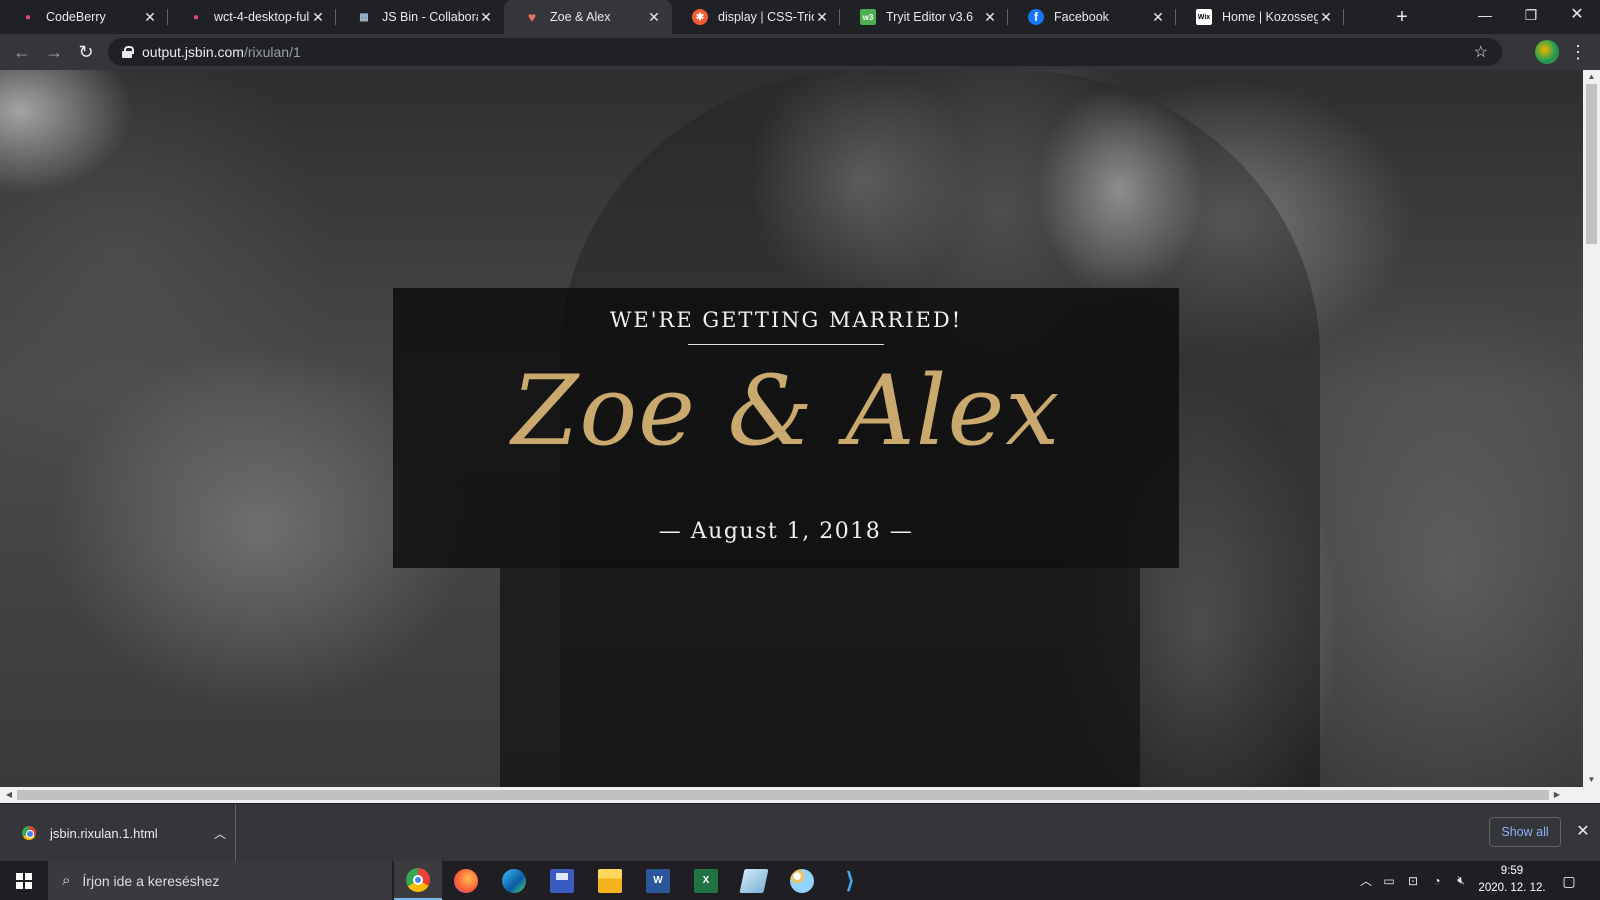 This screenshot has height=900, width=1600. What do you see at coordinates (1461, 880) in the screenshot?
I see `volume-muted-icon: 🔇︎` at bounding box center [1461, 880].